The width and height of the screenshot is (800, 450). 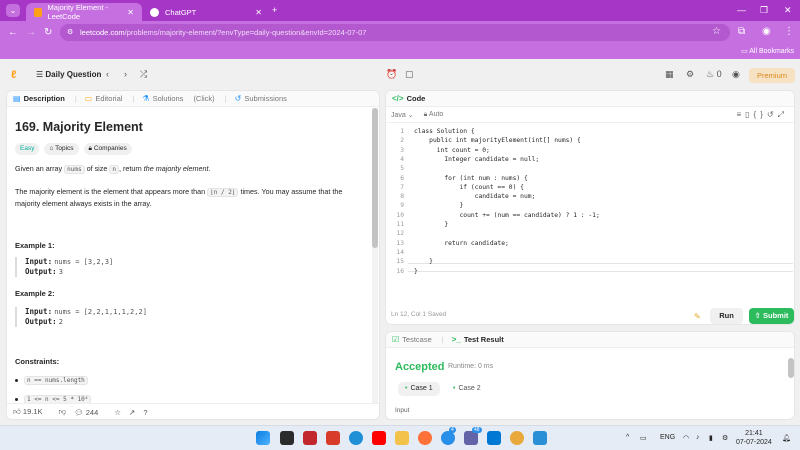 I want to click on language-select: Java ⌄, so click(x=402, y=115).